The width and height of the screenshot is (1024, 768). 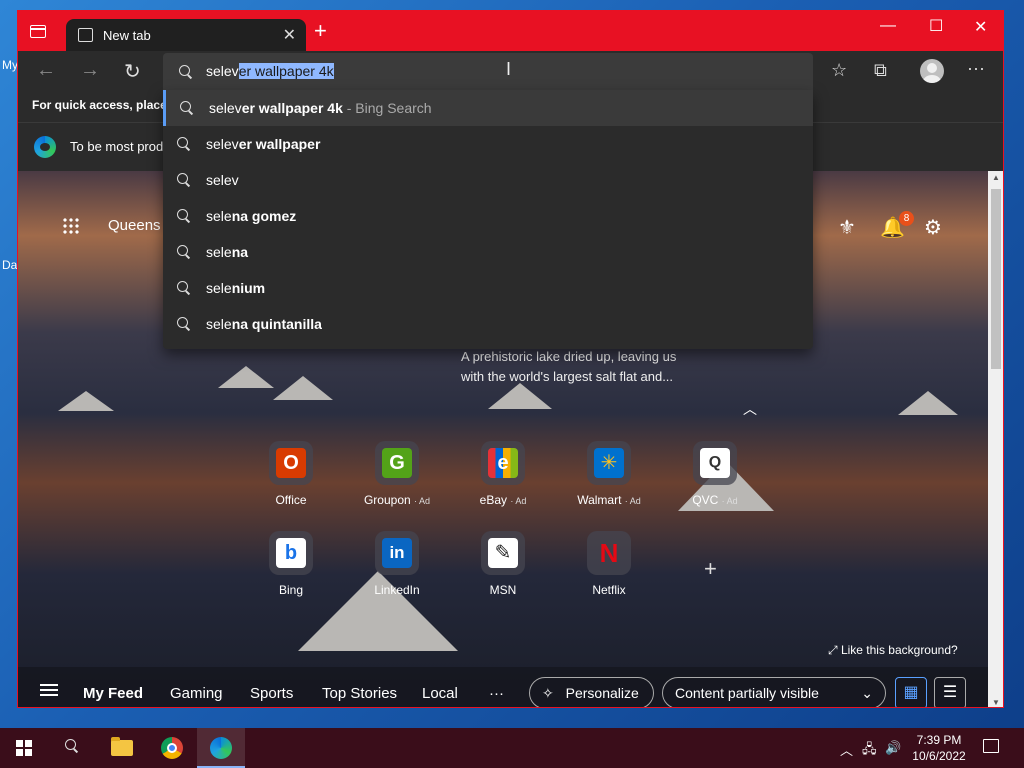 What do you see at coordinates (387, 108) in the screenshot?
I see `suggestion-hint: - Bing Search` at bounding box center [387, 108].